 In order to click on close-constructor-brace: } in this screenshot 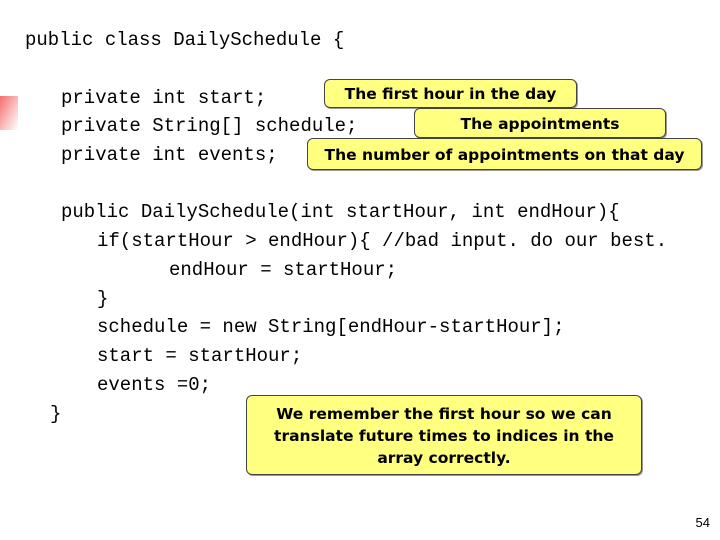, I will do `click(56, 414)`.